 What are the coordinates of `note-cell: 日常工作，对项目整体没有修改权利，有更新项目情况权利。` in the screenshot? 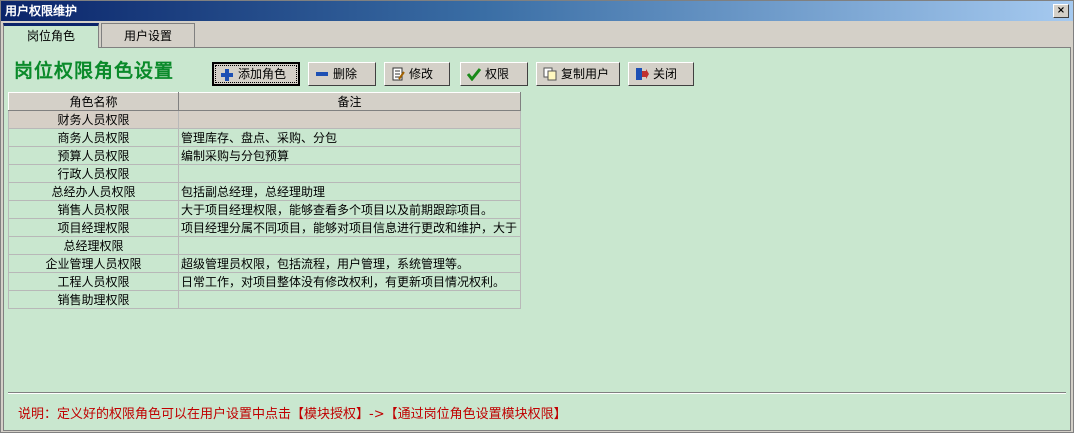 It's located at (349, 281).